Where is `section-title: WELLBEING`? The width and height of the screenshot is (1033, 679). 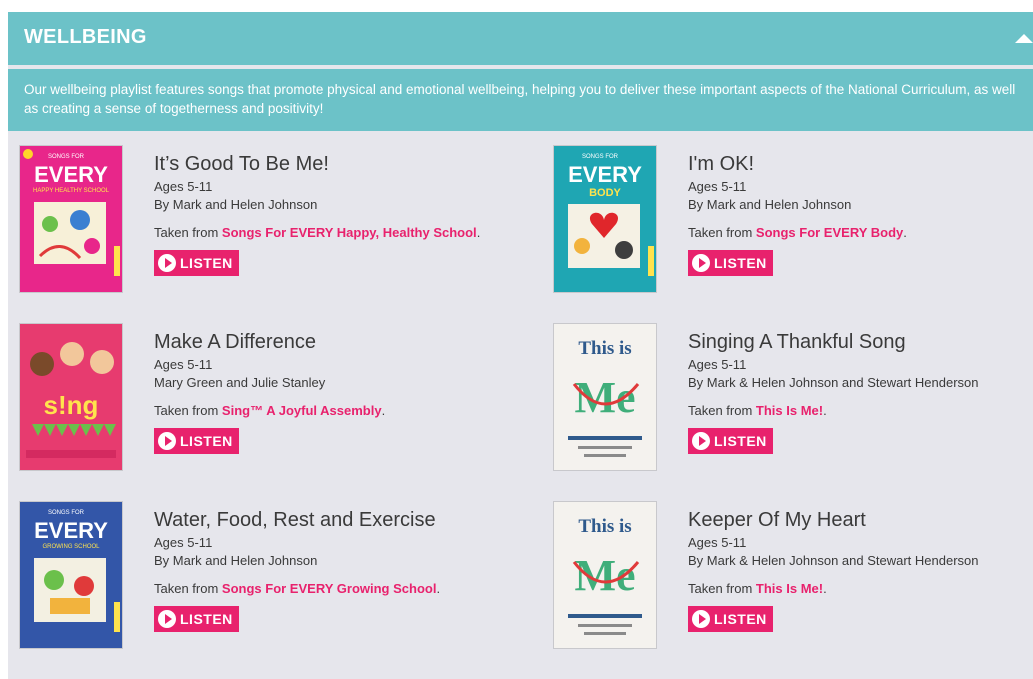
section-title: WELLBEING is located at coordinates (85, 37).